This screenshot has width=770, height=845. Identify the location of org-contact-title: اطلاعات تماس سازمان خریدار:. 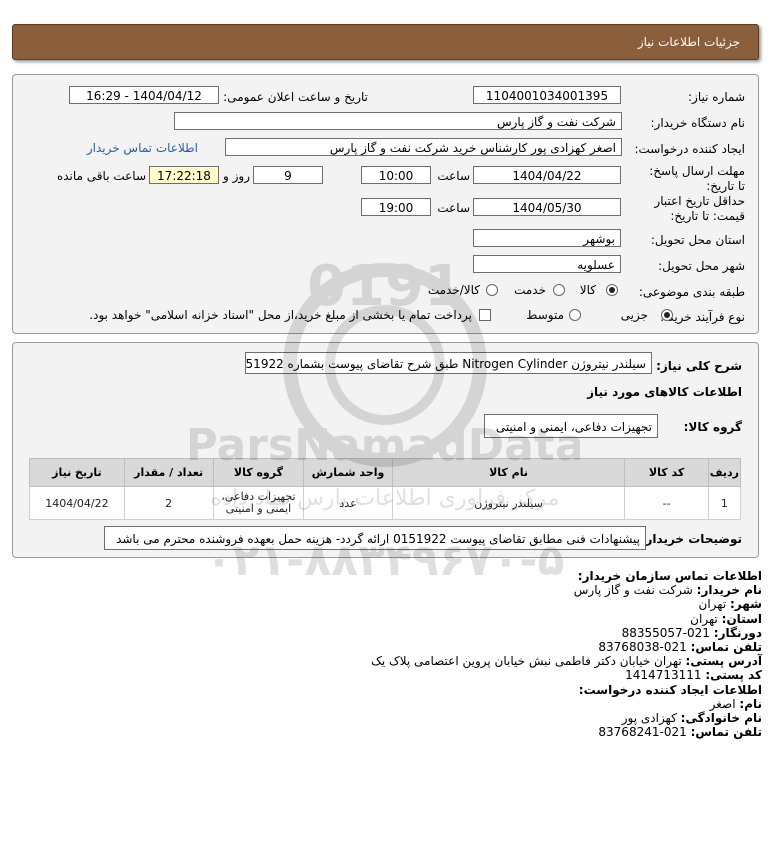
(669, 576).